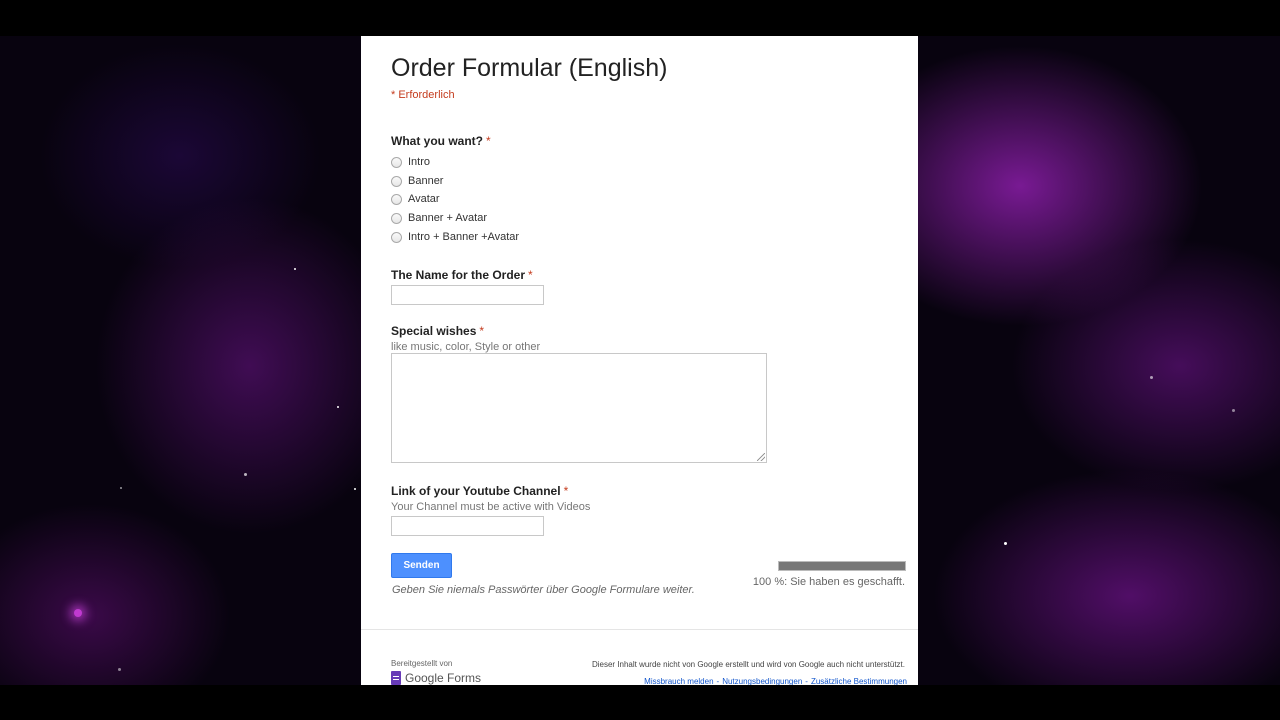 This screenshot has width=1280, height=720. Describe the element at coordinates (529, 68) in the screenshot. I see `form-title: Order Formular (English)` at that location.